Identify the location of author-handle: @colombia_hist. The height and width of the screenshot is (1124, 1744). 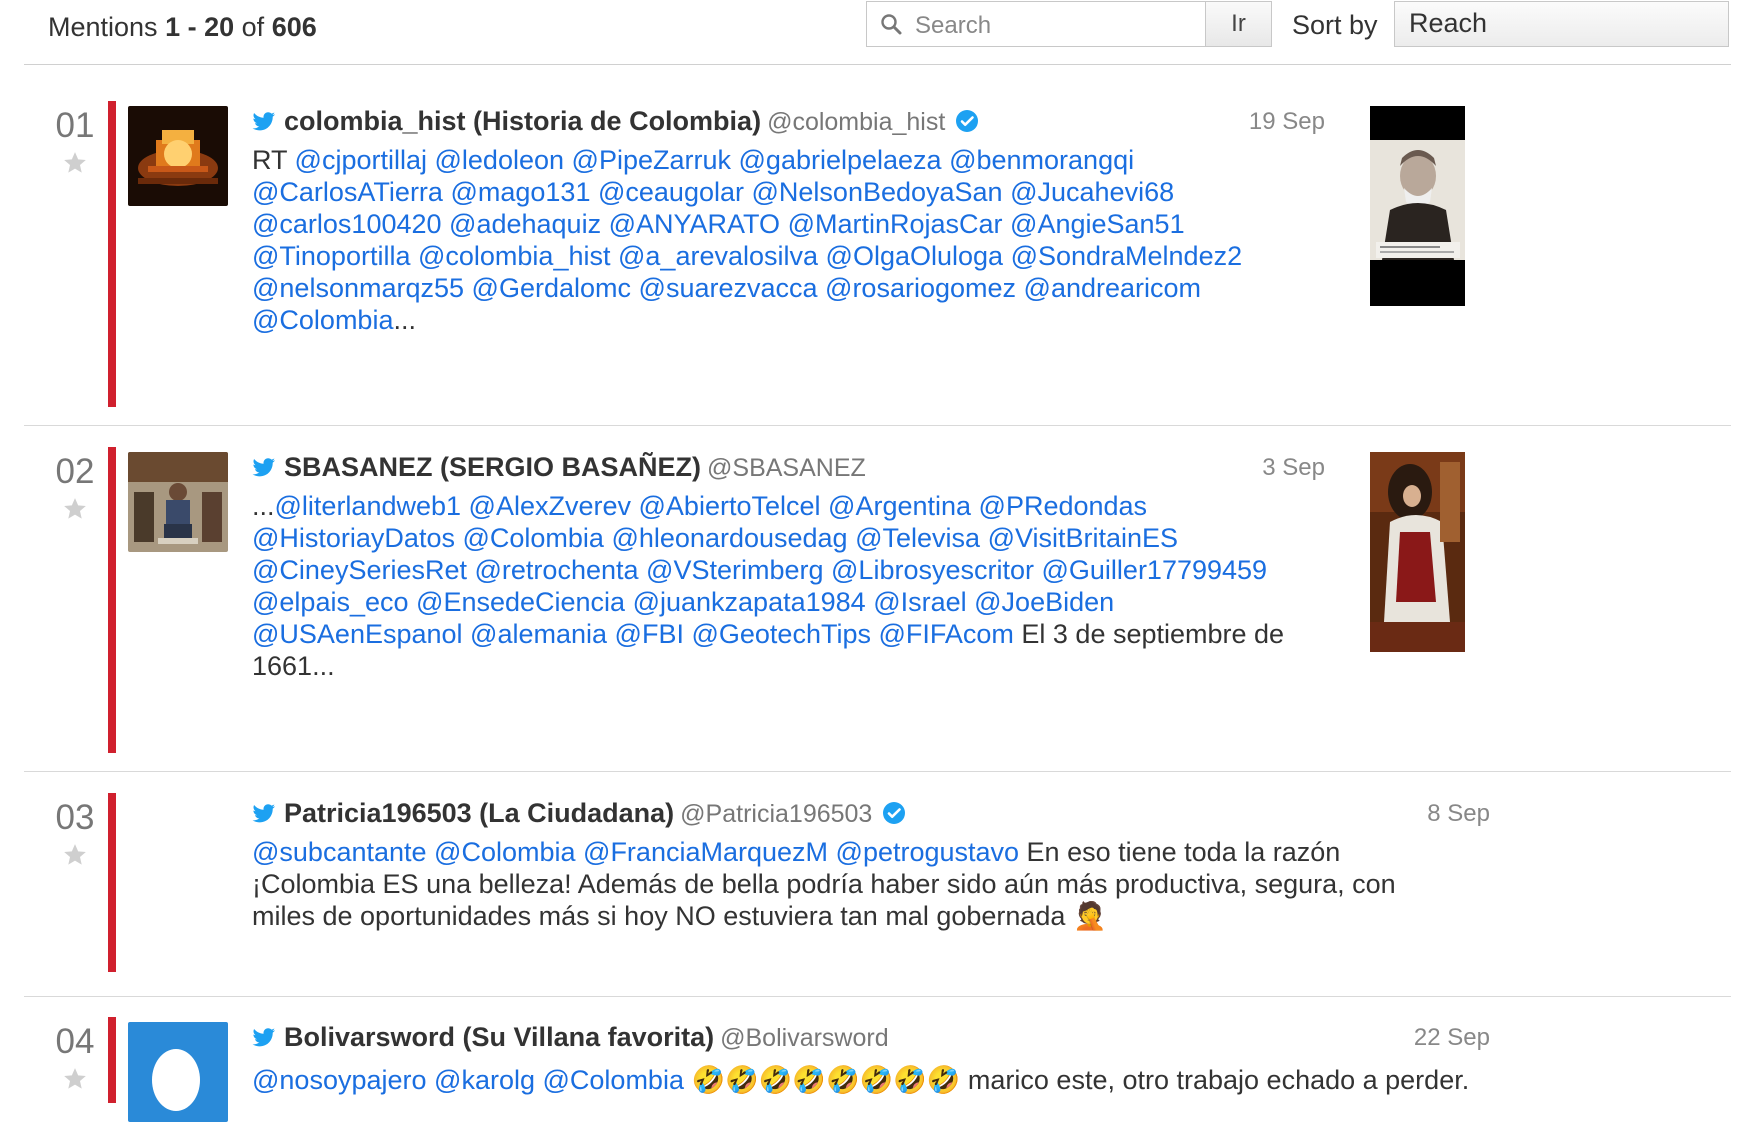
(856, 122).